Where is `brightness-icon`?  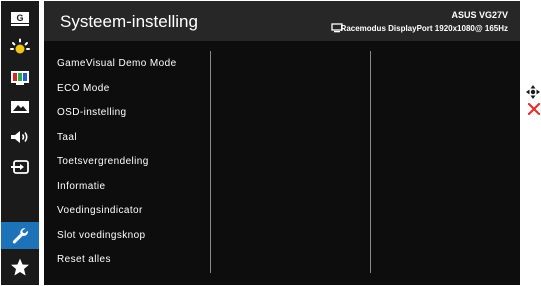
brightness-icon is located at coordinates (20, 45).